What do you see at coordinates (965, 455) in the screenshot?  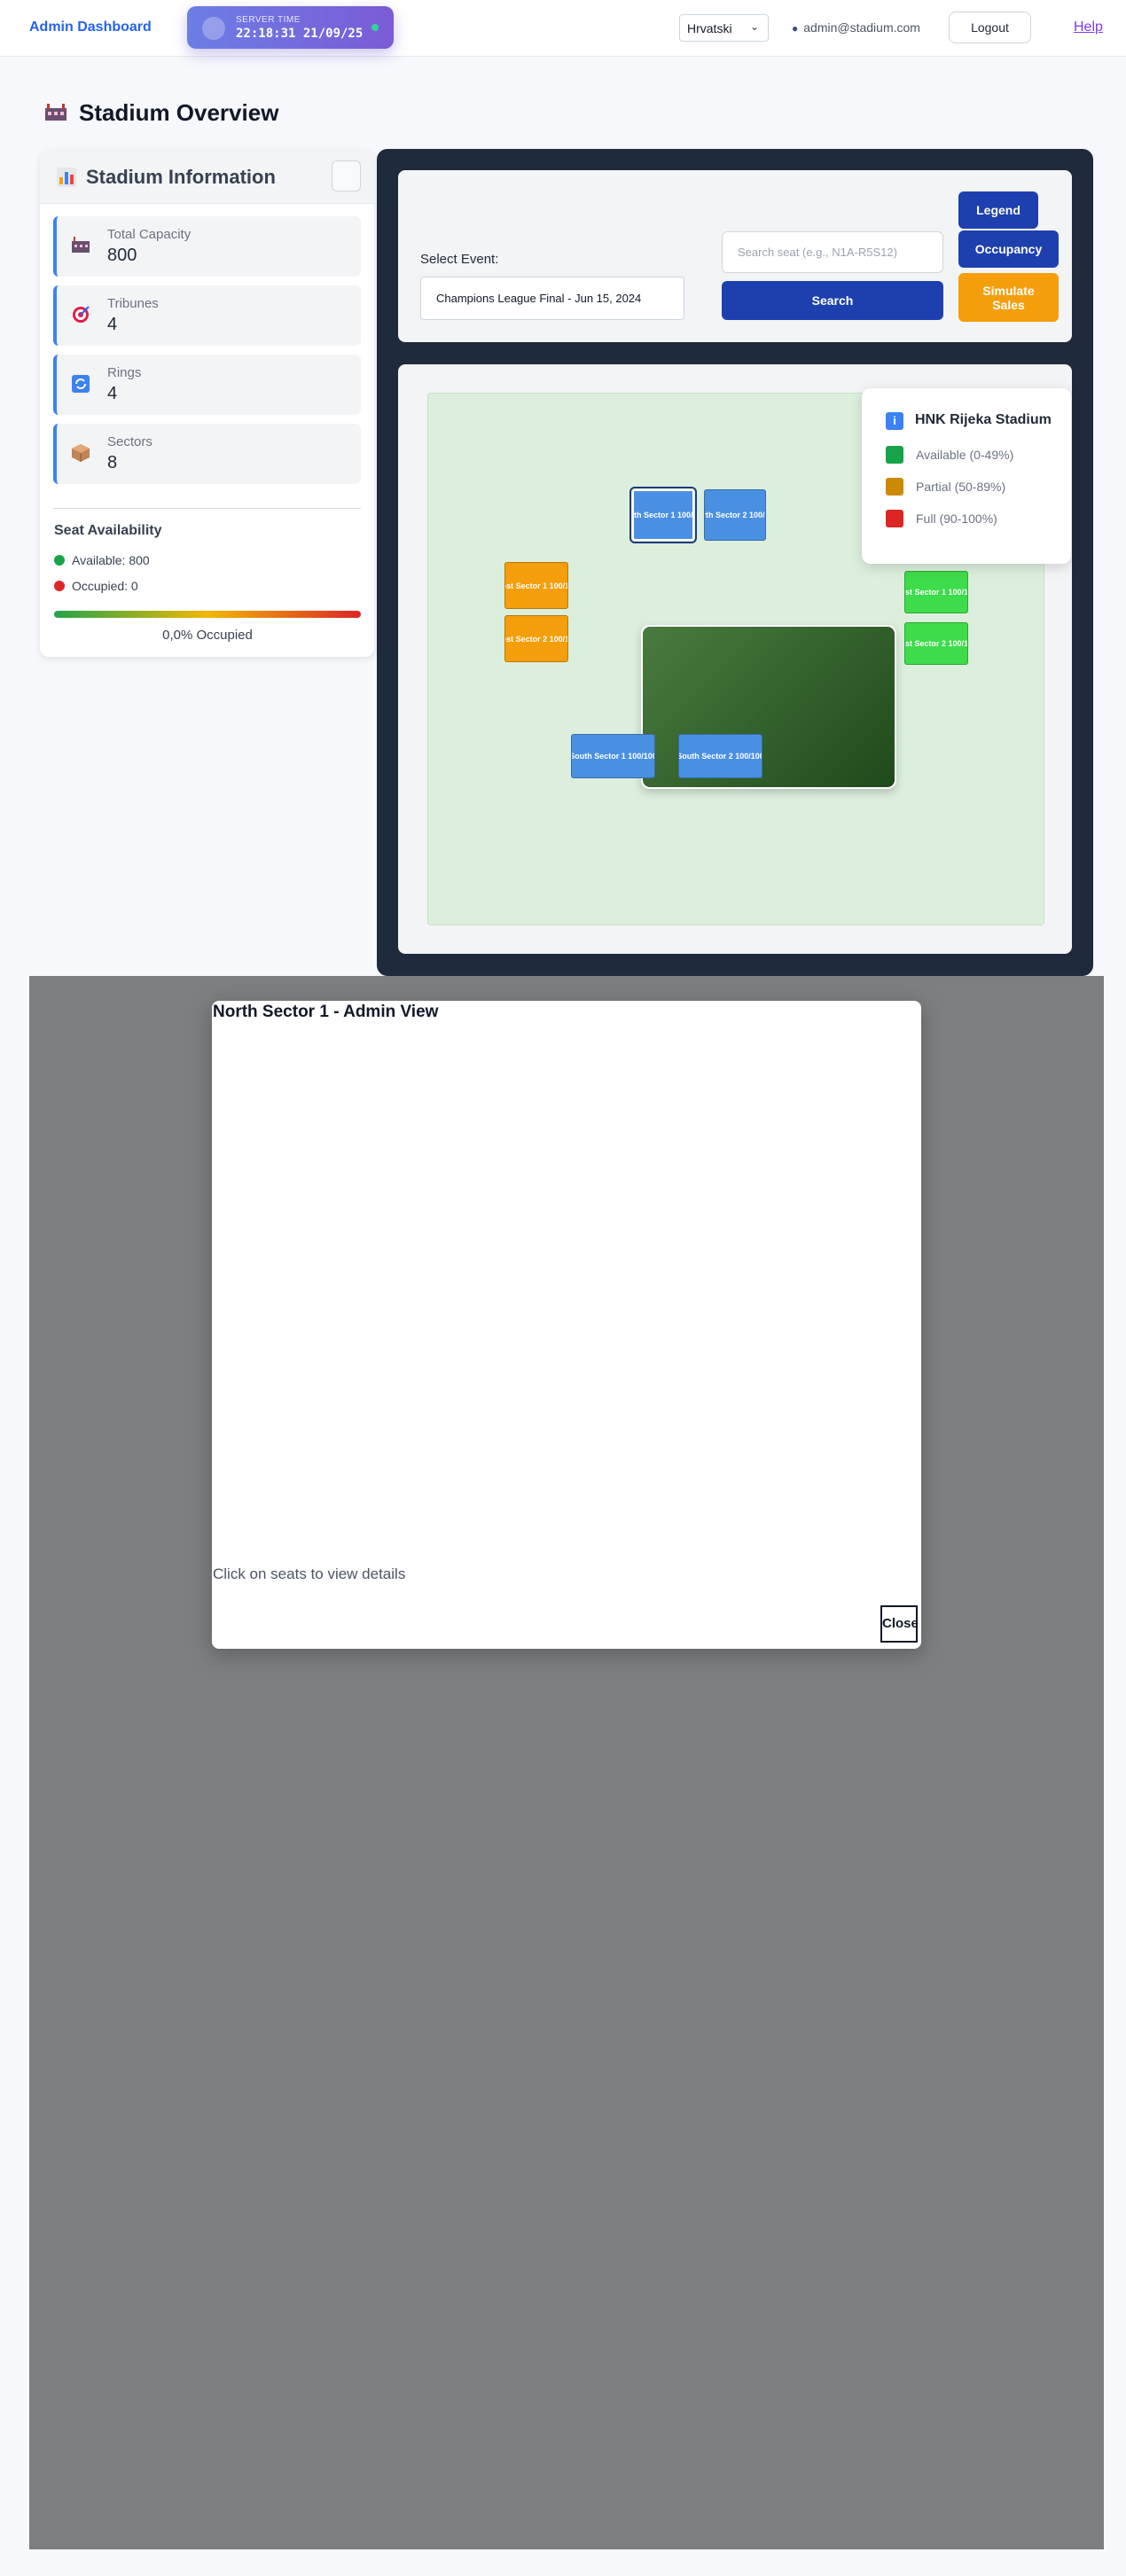 I see `legend-item-label: Available (0-49%)` at bounding box center [965, 455].